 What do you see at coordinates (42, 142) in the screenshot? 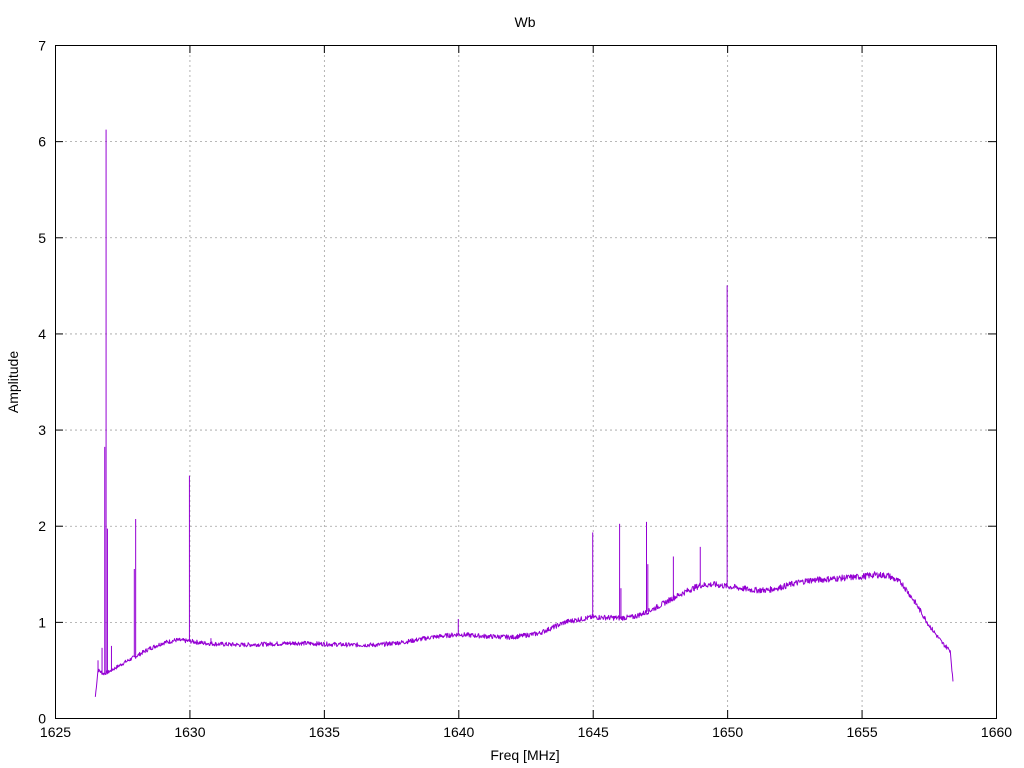
I see `y-tick-label: 6` at bounding box center [42, 142].